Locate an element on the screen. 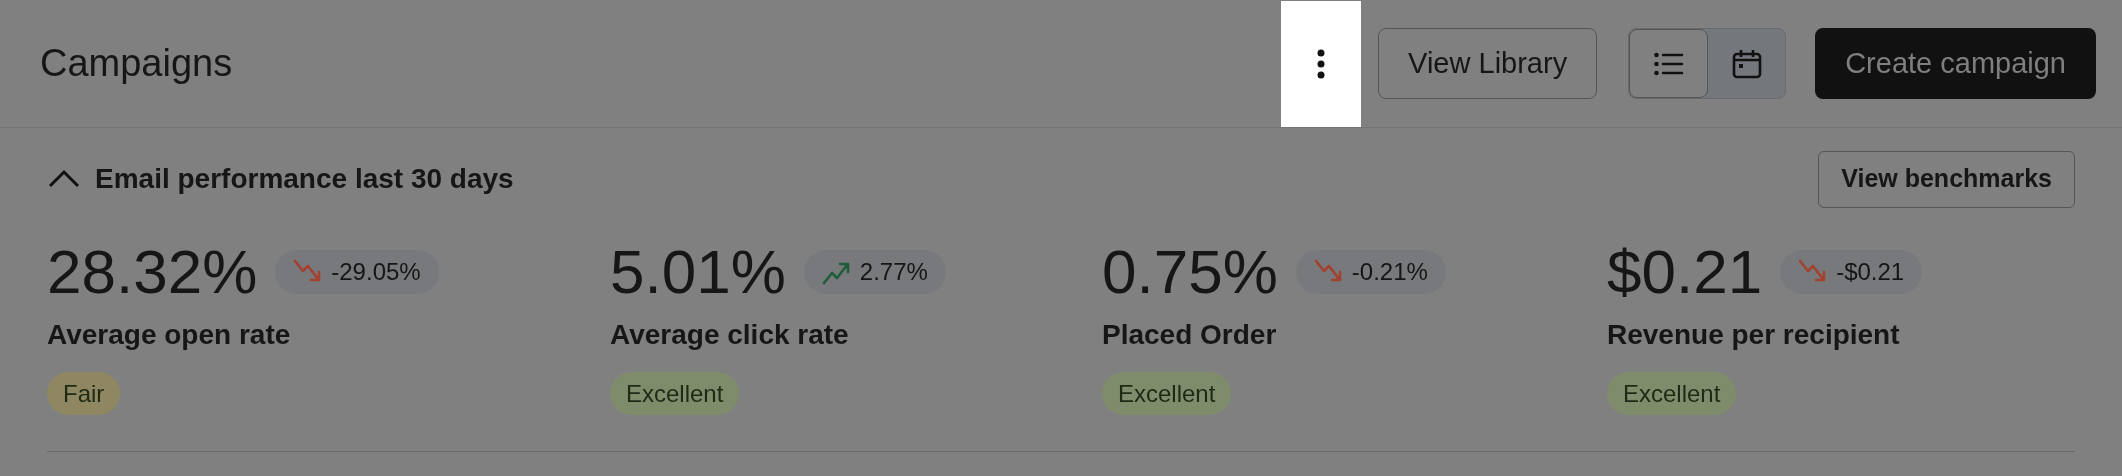 The height and width of the screenshot is (476, 2122). metric-label: Placed Order is located at coordinates (1190, 335).